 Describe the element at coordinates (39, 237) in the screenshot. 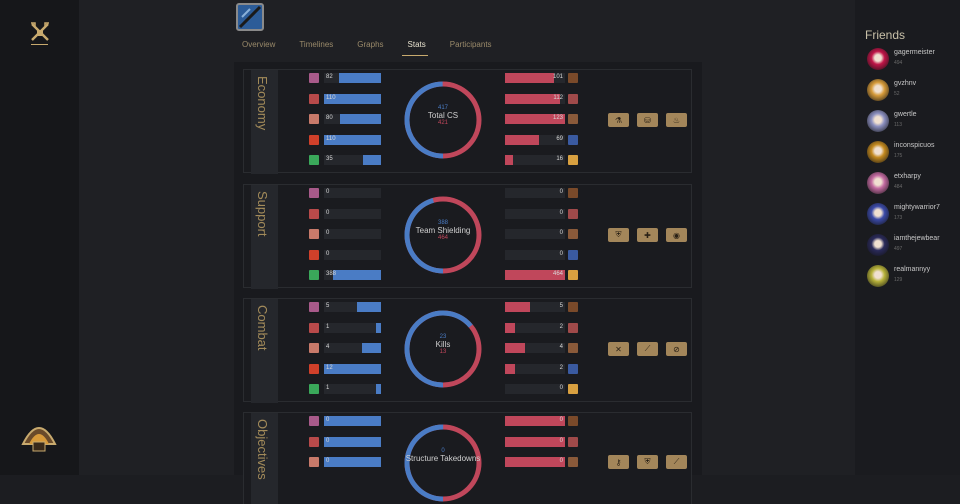

I see `left-sidebar` at that location.